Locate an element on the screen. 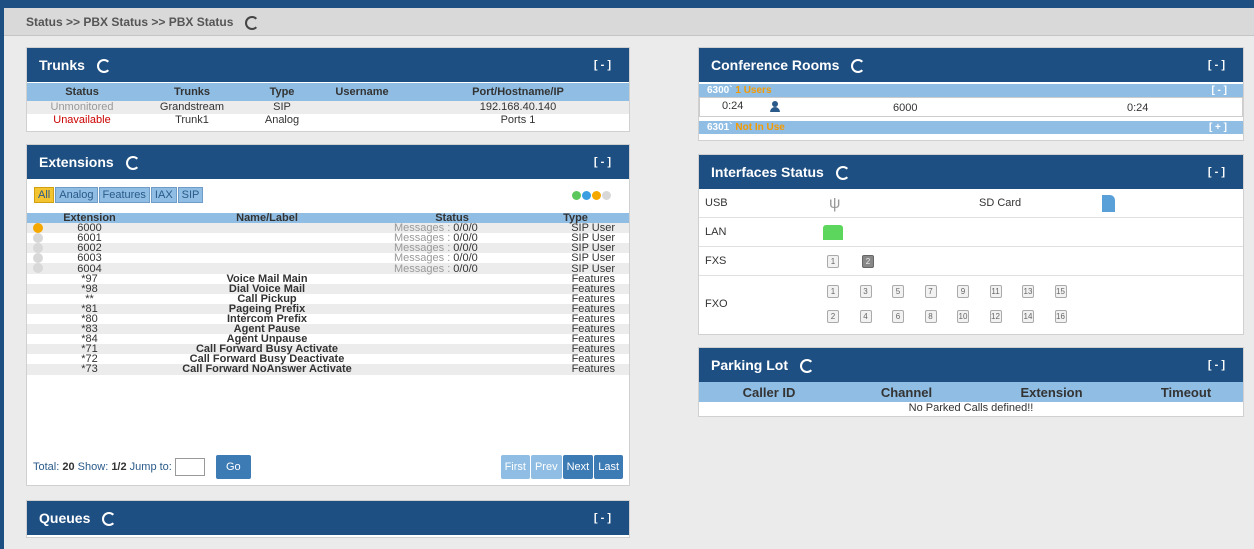  queues-refresh-icon is located at coordinates (109, 519).